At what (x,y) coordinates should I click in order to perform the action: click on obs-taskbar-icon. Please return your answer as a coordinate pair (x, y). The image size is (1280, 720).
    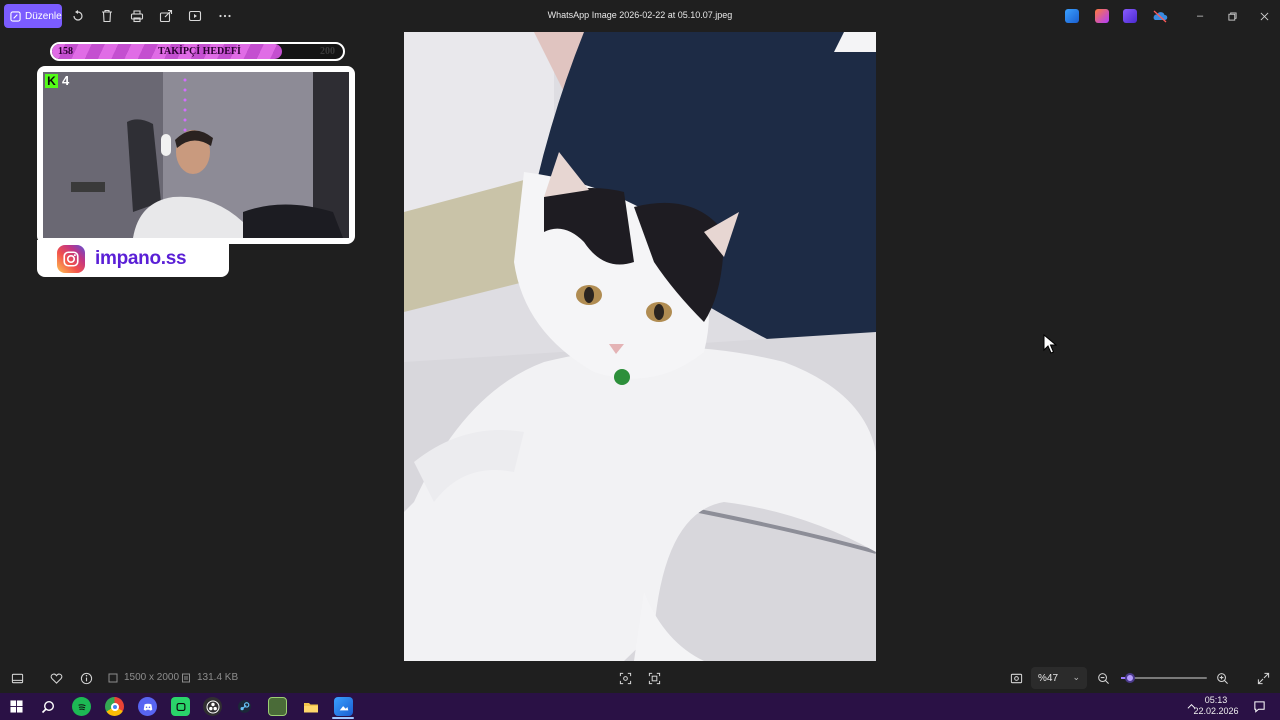
    Looking at the image, I should click on (212, 706).